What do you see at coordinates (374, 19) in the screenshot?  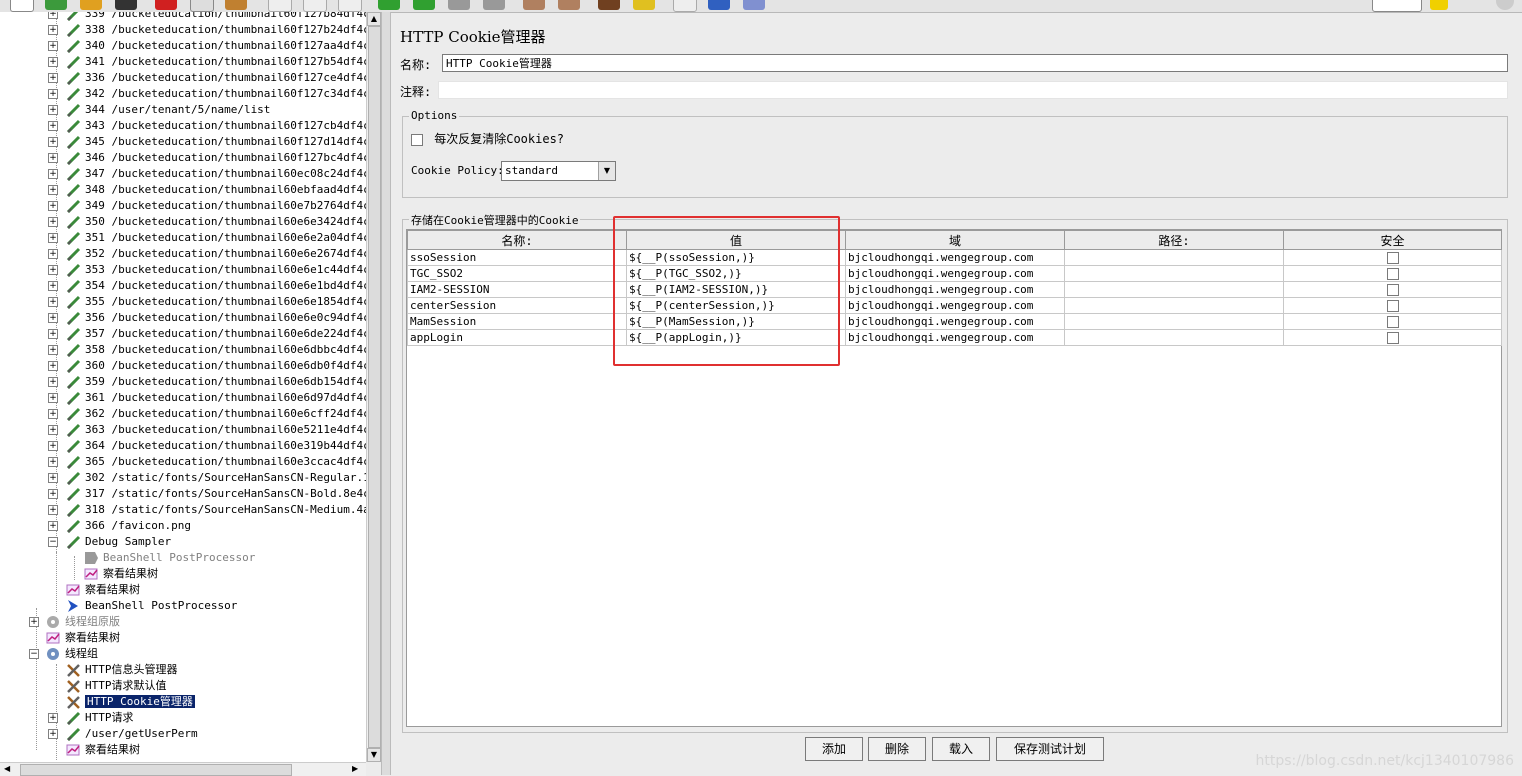 I see `scroll-up-arrow: ▲` at bounding box center [374, 19].